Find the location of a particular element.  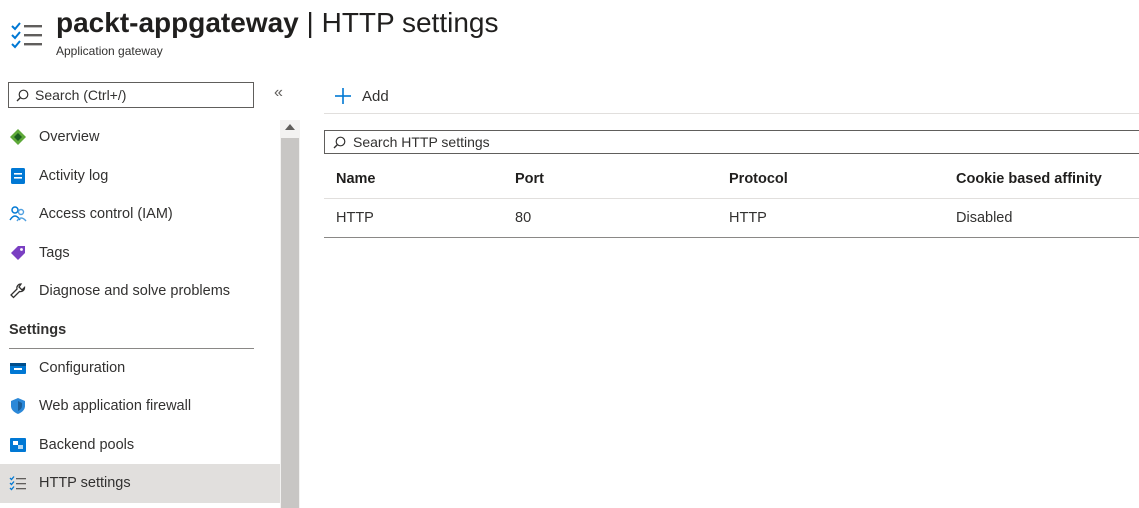

sidebar-item-overview: Overview is located at coordinates (140, 137).